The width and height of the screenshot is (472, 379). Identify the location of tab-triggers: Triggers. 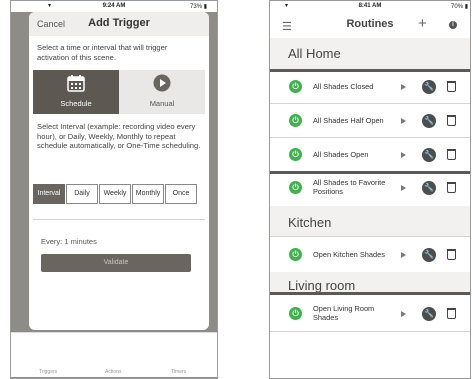
(48, 372).